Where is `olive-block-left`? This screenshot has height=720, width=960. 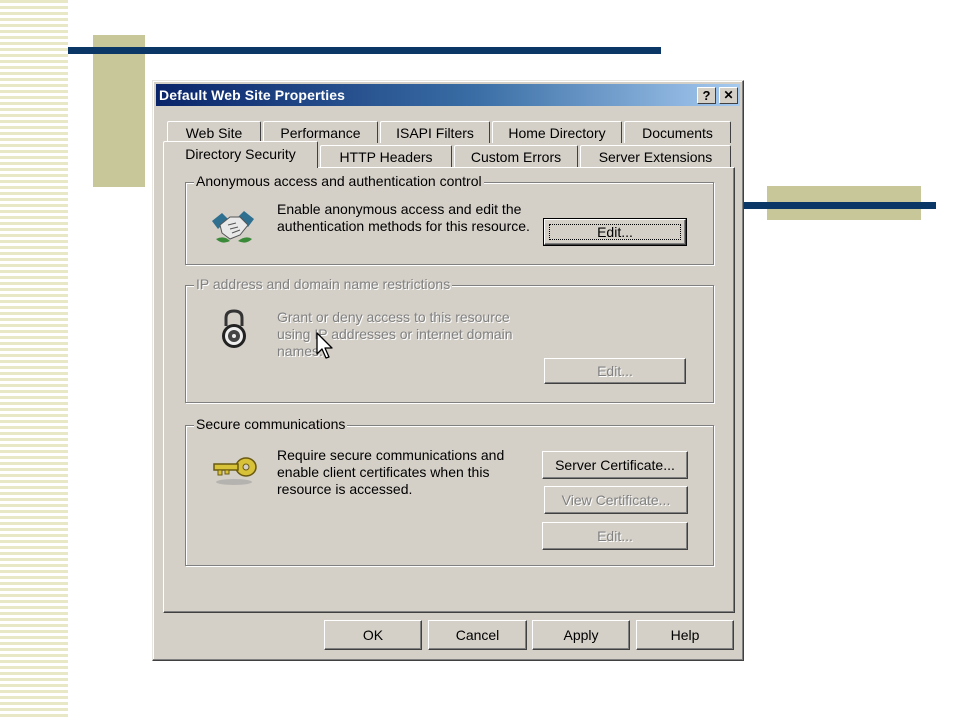
olive-block-left is located at coordinates (119, 111).